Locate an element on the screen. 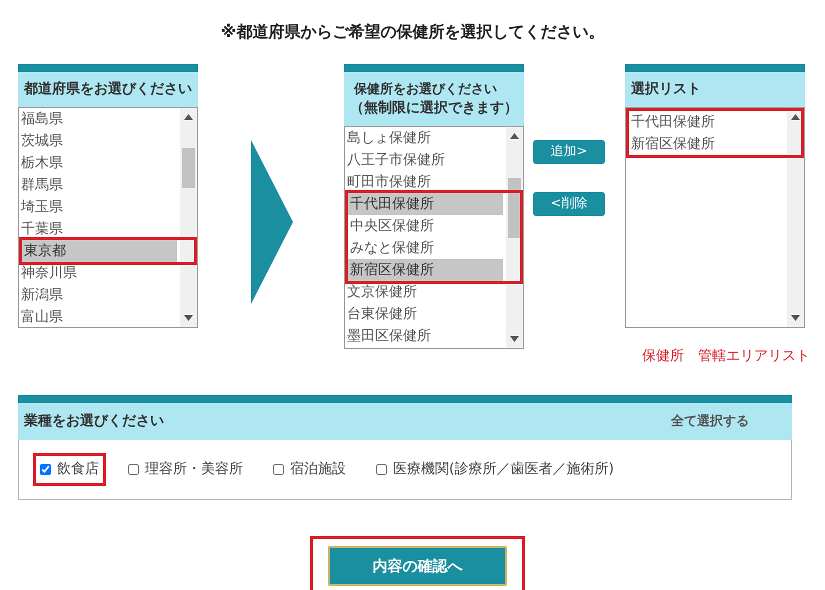 The image size is (825, 590). add-button: 追加> is located at coordinates (569, 152).